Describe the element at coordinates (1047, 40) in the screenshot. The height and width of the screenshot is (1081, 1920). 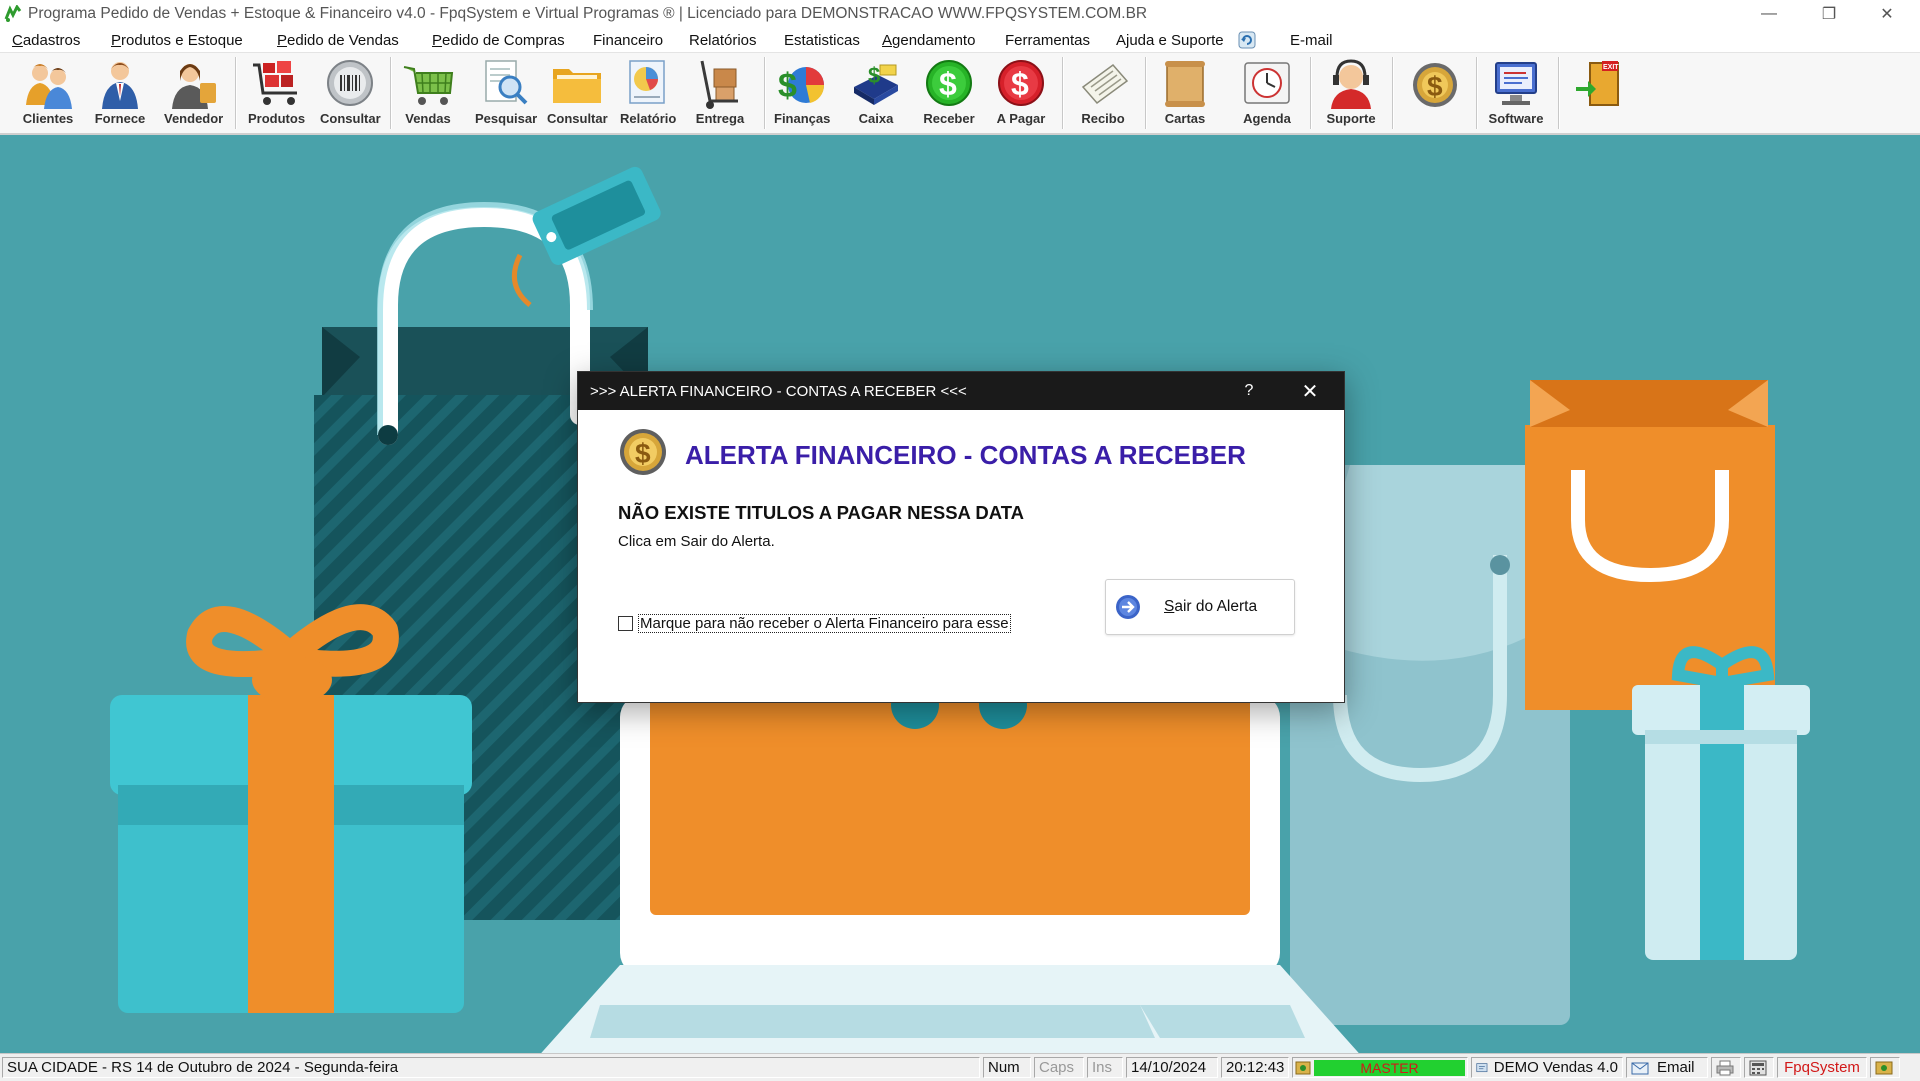
I see `menu-ferramentas: Ferramentas` at that location.